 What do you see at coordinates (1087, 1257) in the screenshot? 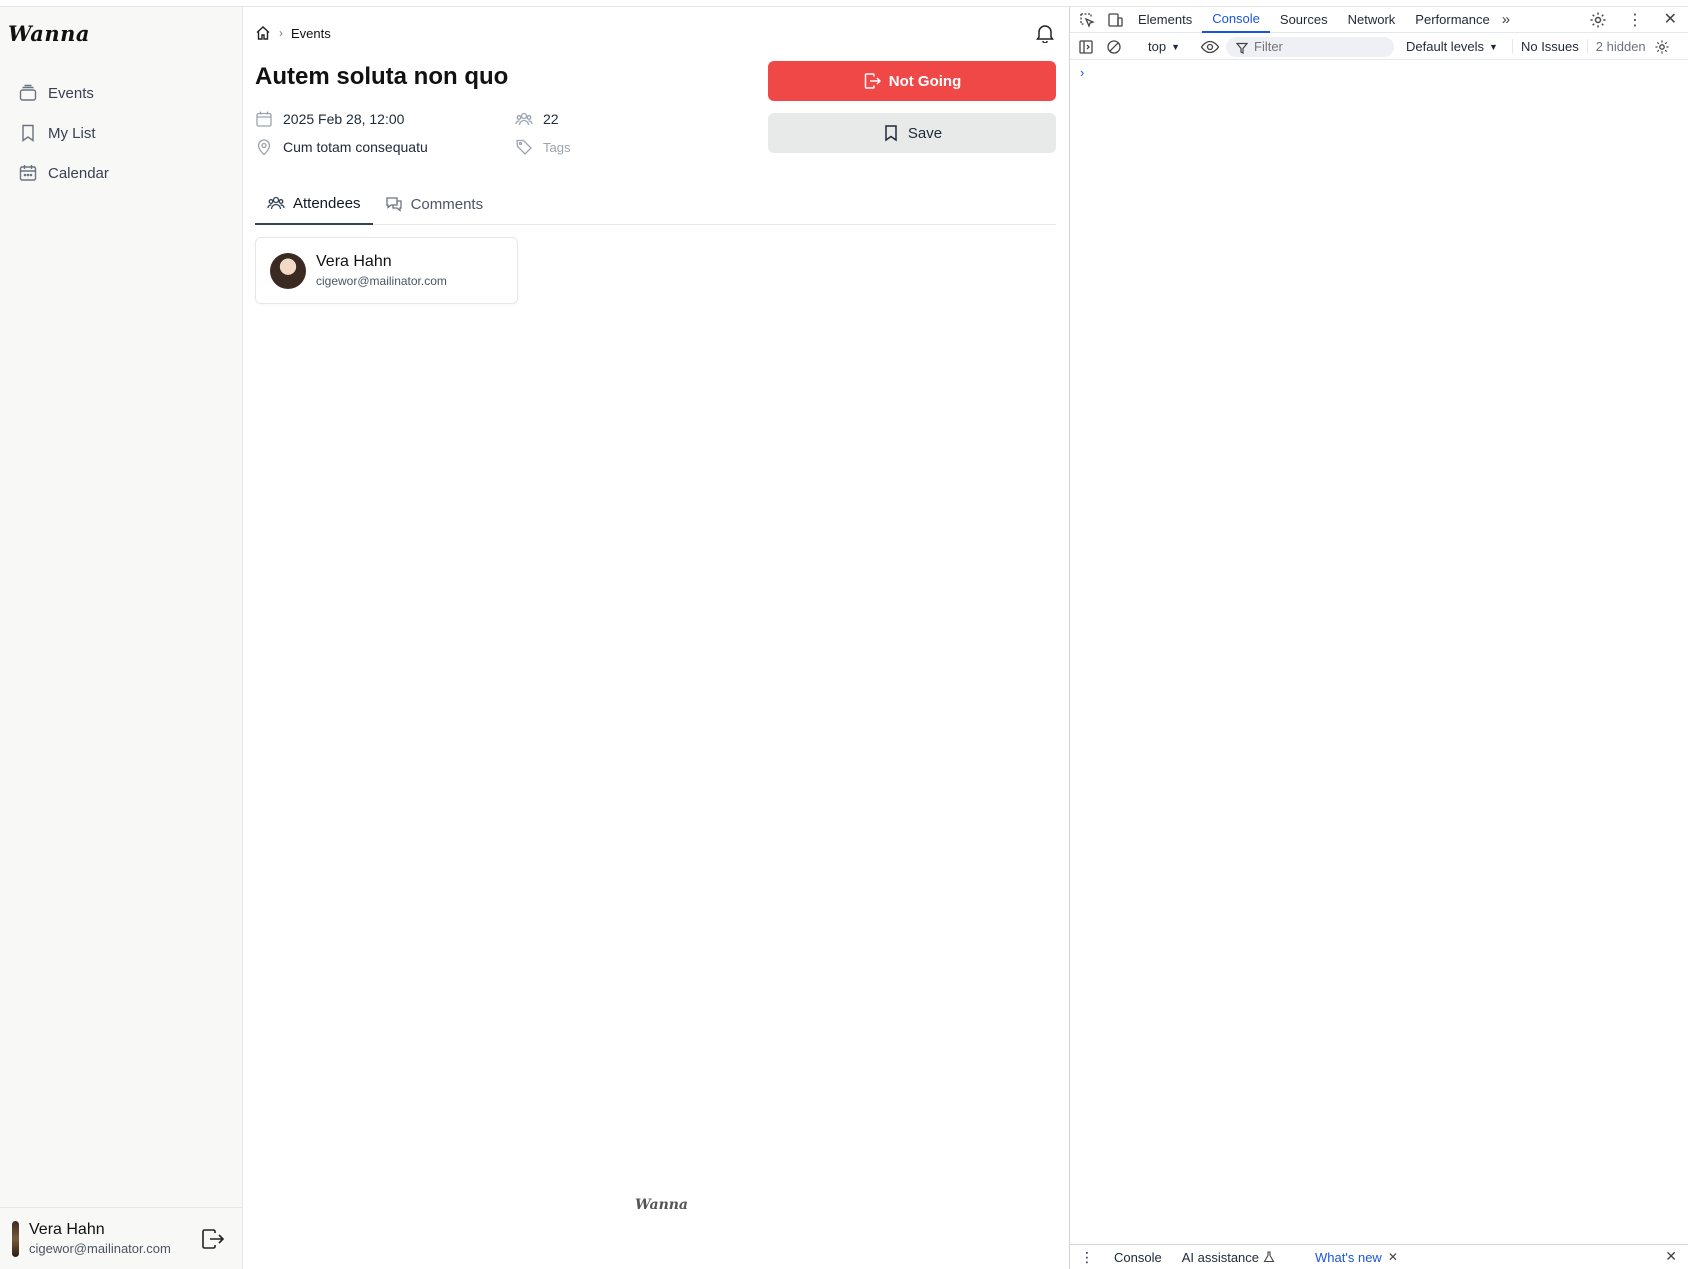
I see `drawer-menu-icon: ⋮` at bounding box center [1087, 1257].